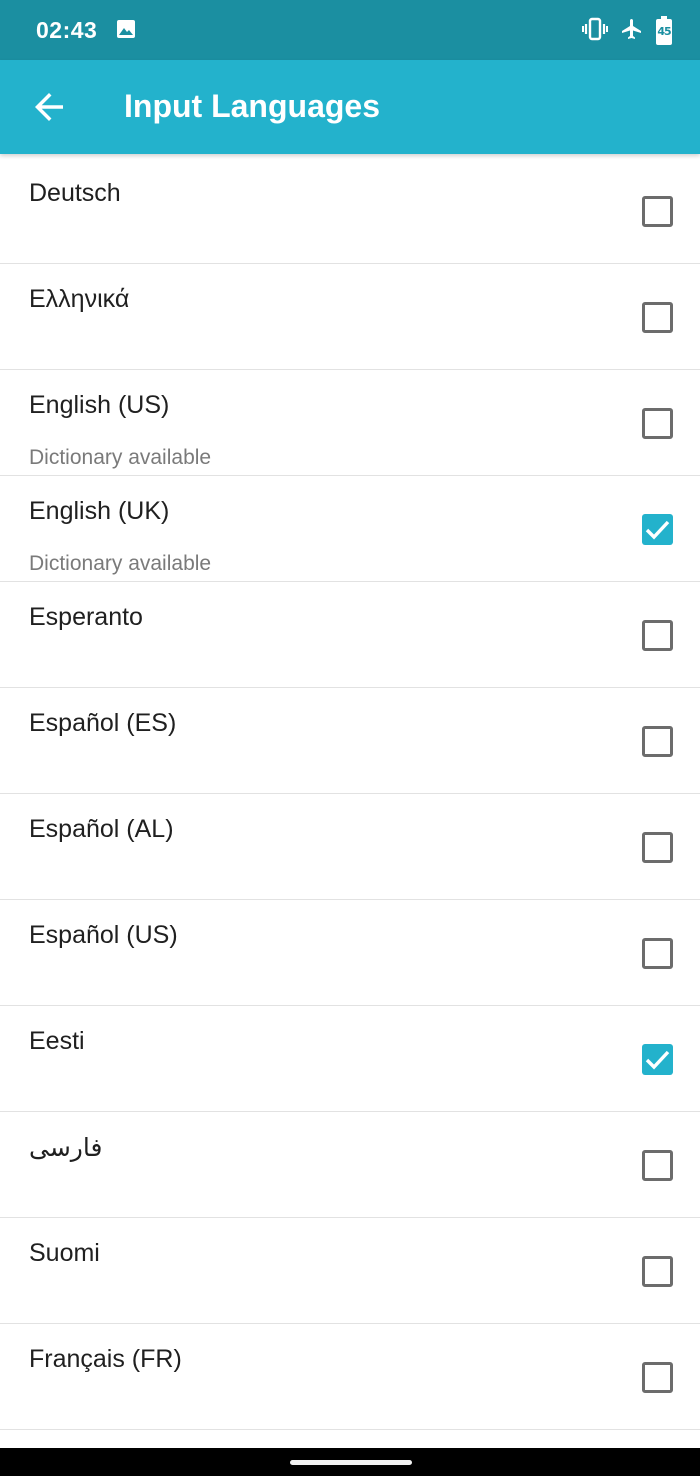 The width and height of the screenshot is (700, 1476). What do you see at coordinates (350, 635) in the screenshot?
I see `language-row: Esperanto` at bounding box center [350, 635].